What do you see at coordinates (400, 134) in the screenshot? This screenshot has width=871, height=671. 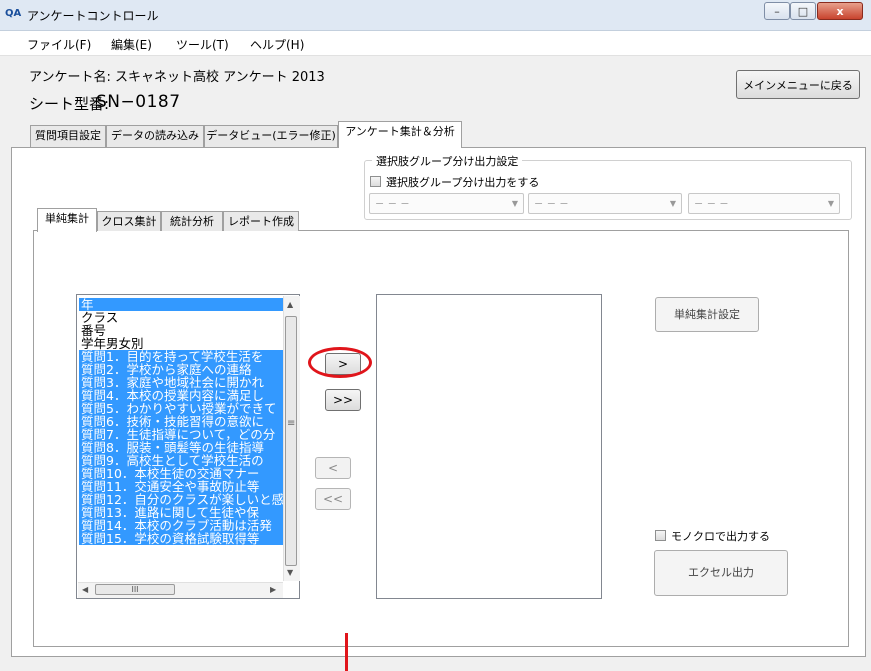 I see `tab-survey-analysis: アンケート集計＆分析` at bounding box center [400, 134].